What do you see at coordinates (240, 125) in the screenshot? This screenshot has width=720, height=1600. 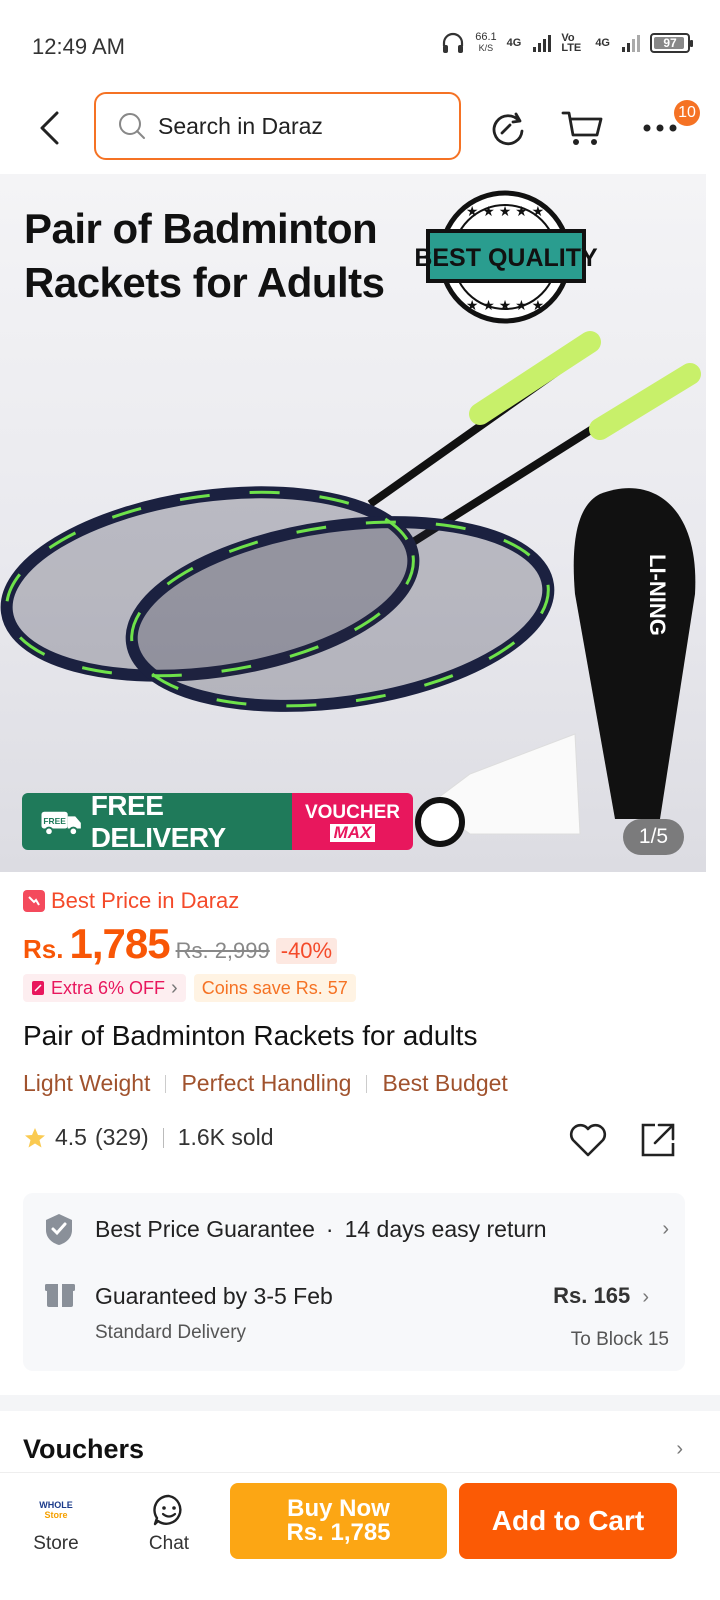 I see `search-placeholder: Search in Daraz` at bounding box center [240, 125].